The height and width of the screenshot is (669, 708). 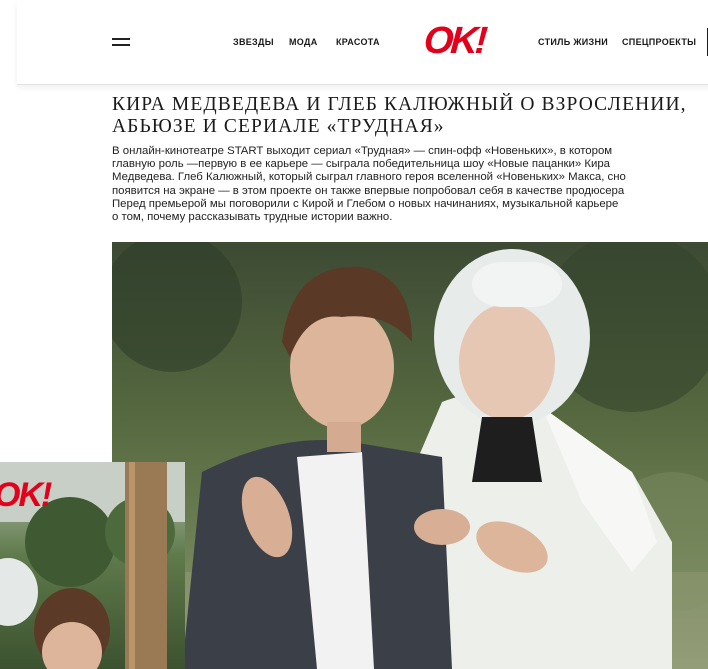 I want to click on nav-link-lifestyle: СТИЛЬ ЖИЗНИ, so click(x=573, y=42).